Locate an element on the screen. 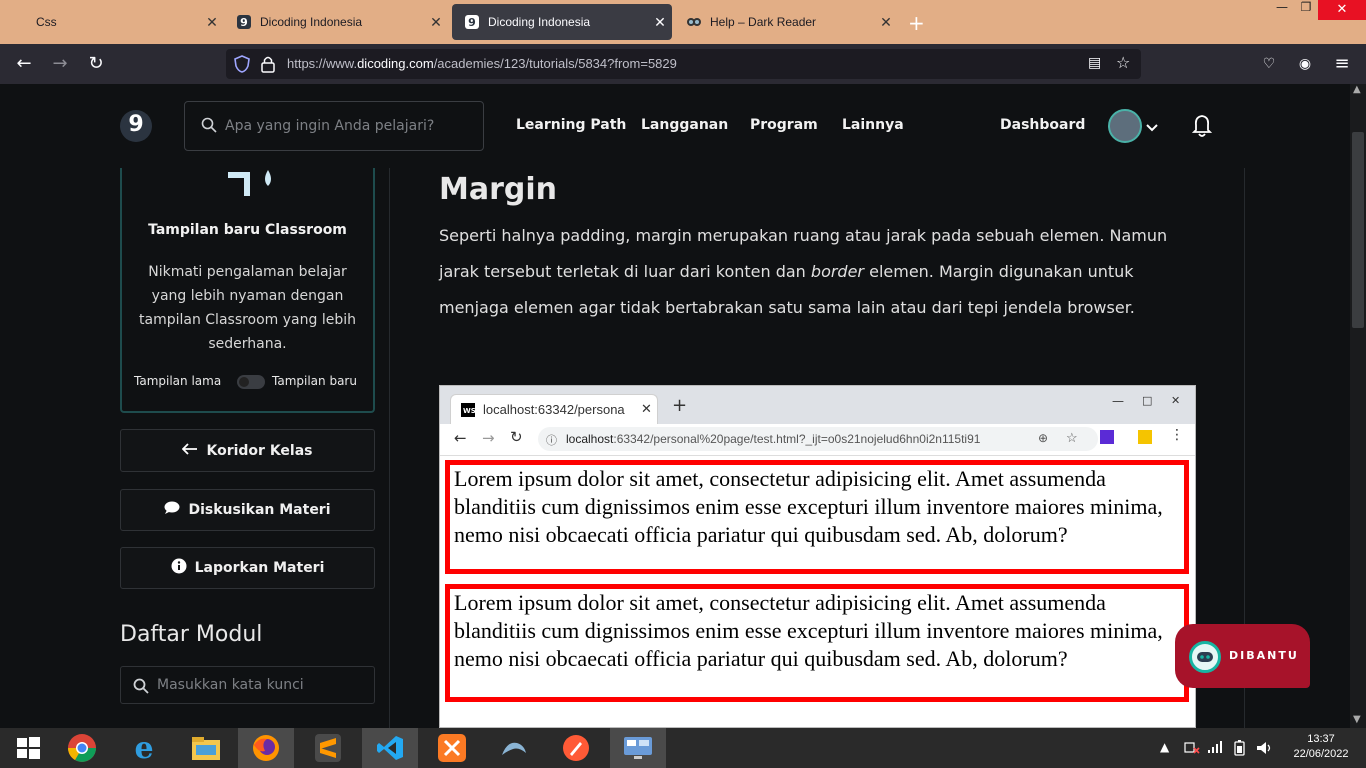 This screenshot has width=1366, height=768. back-button: ← is located at coordinates (24, 64).